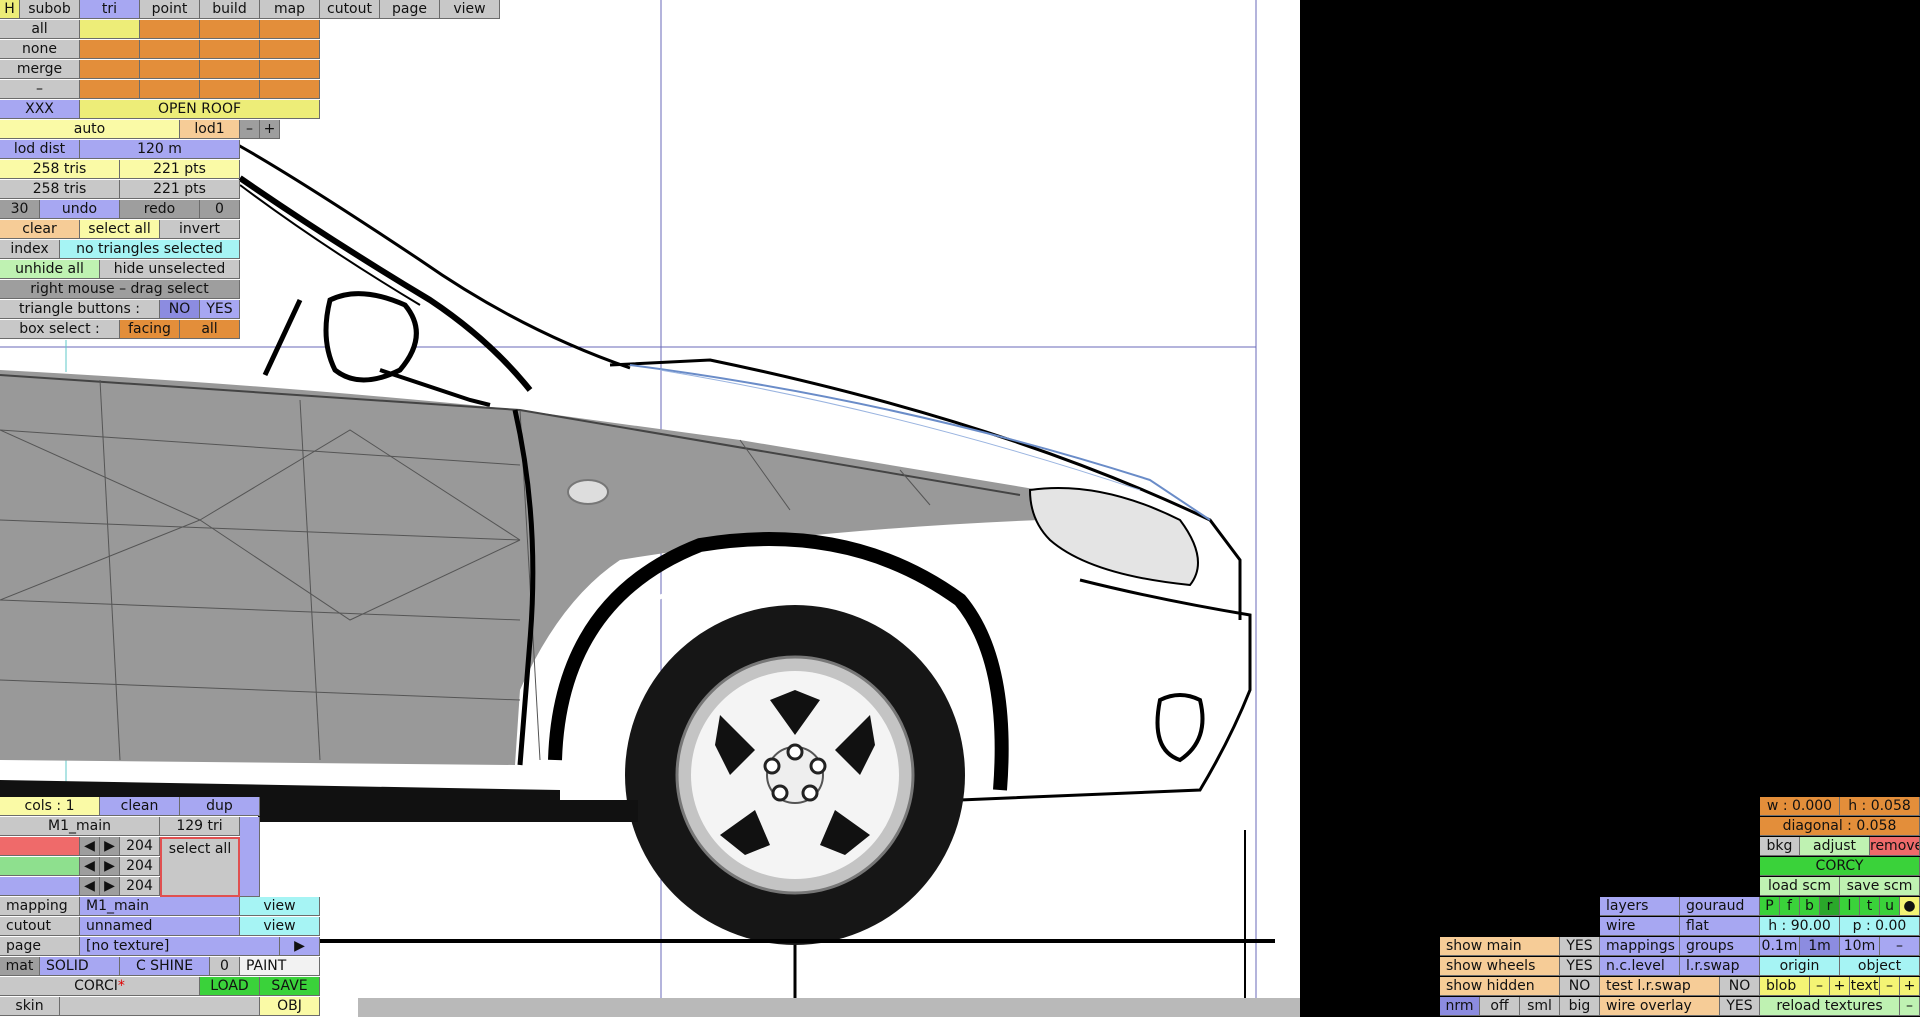  What do you see at coordinates (90, 129) in the screenshot?
I see `lod-auto-button: auto` at bounding box center [90, 129].